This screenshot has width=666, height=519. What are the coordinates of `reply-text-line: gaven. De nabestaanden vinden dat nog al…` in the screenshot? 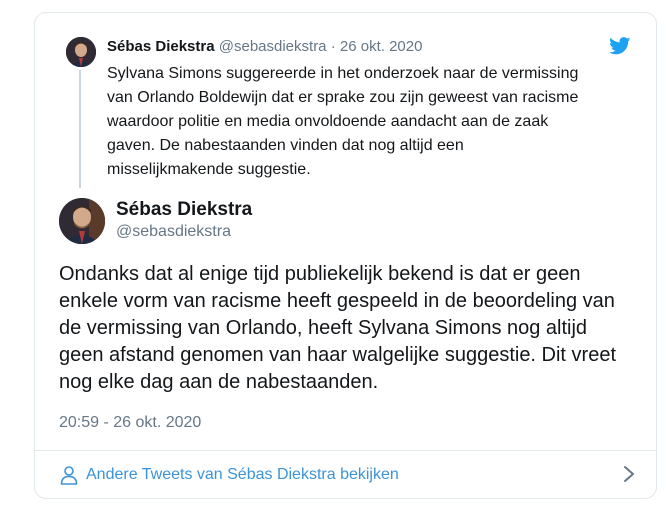 It's located at (285, 145).